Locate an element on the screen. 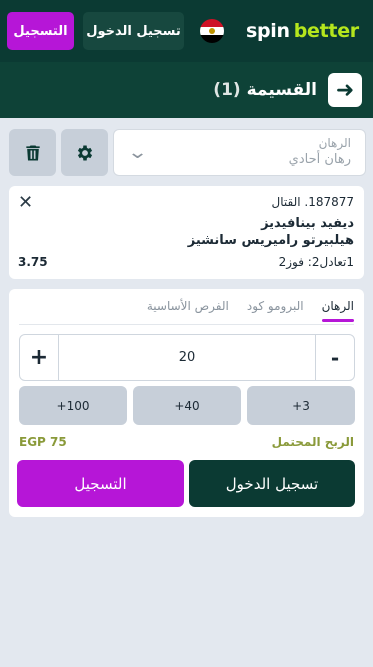  settings-button is located at coordinates (84, 152).